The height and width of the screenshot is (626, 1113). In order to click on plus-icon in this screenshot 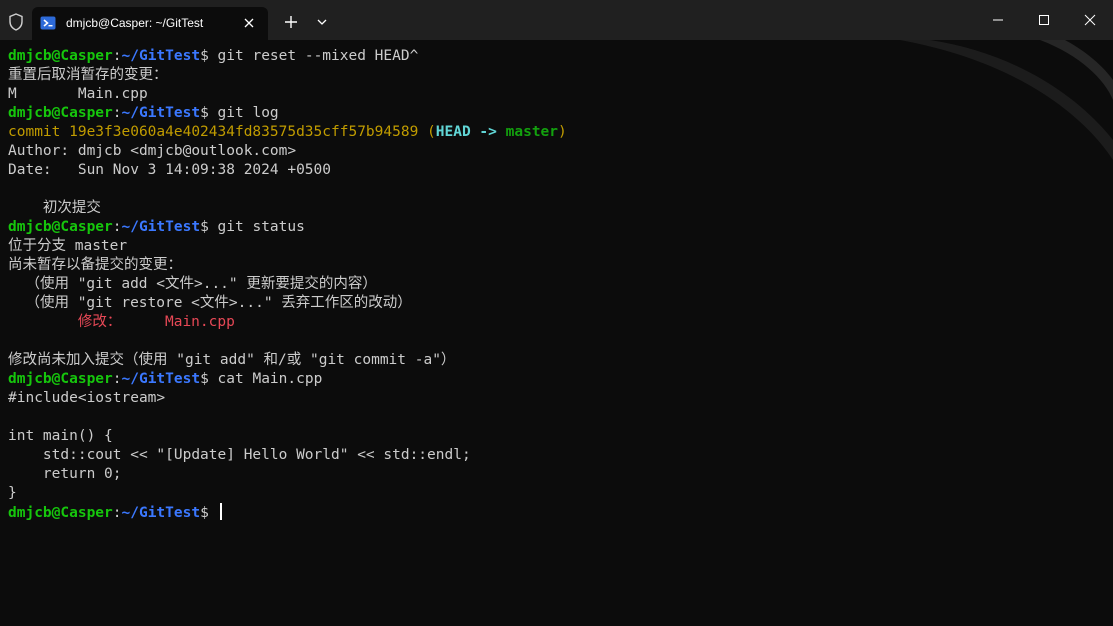, I will do `click(291, 22)`.